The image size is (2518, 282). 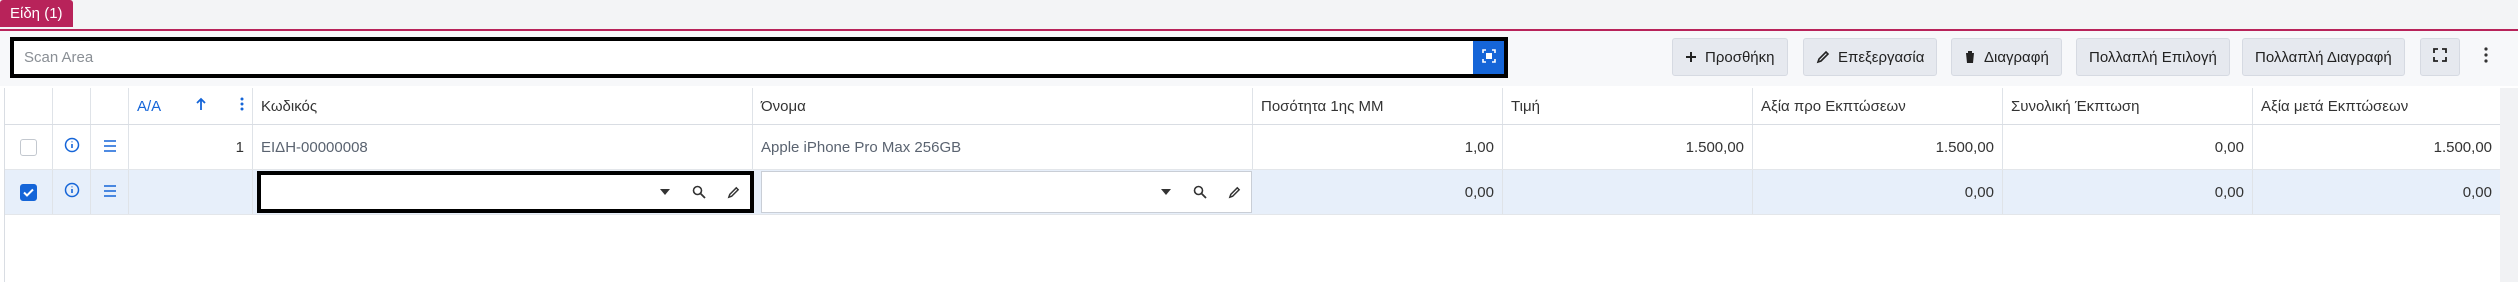 I want to click on code-field-actions, so click(x=699, y=192).